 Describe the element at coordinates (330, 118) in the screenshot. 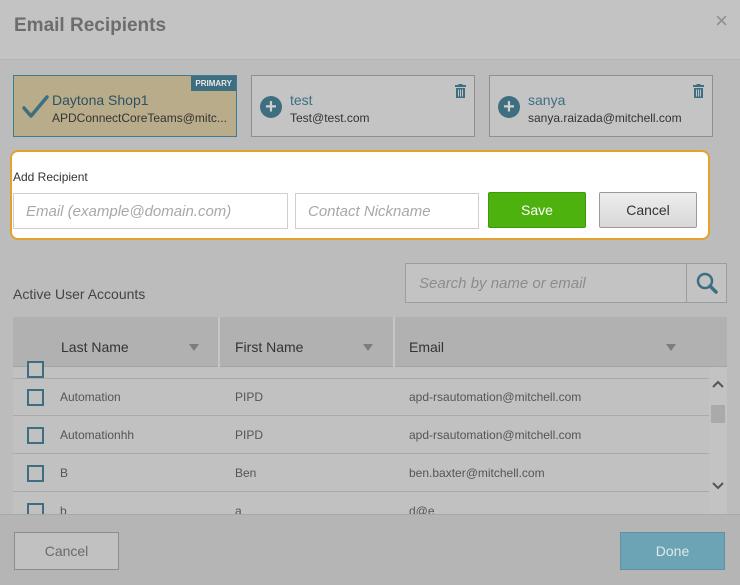

I see `recipient-email: Test@test.com` at that location.